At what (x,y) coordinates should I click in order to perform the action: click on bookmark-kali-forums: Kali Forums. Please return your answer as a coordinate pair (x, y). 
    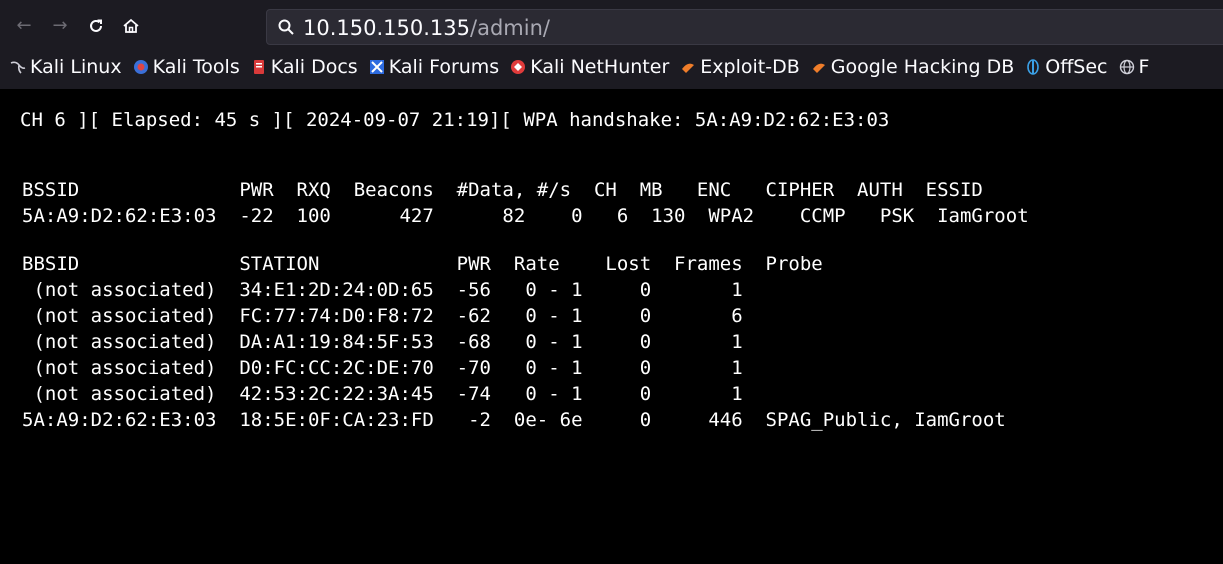
    Looking at the image, I should click on (434, 66).